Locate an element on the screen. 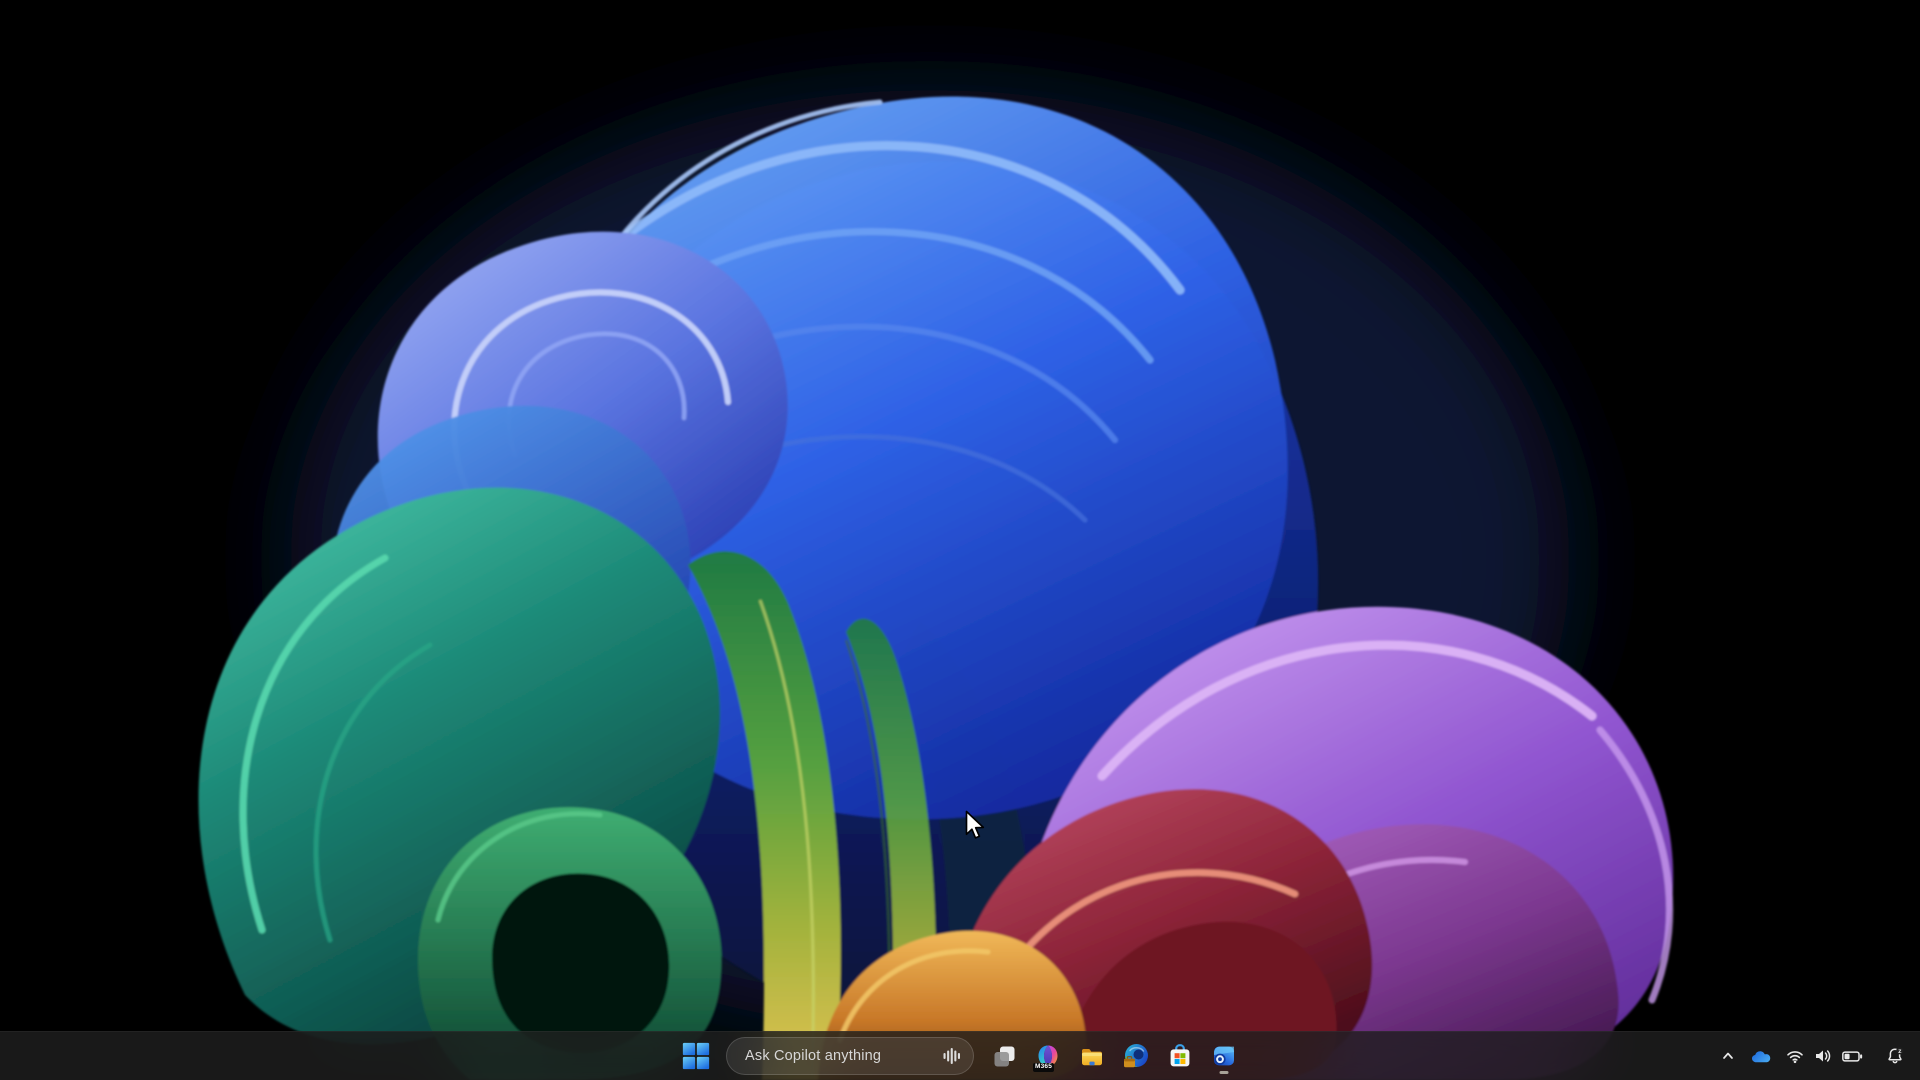 This screenshot has width=1920, height=1080. voice-waveform-icon is located at coordinates (951, 1056).